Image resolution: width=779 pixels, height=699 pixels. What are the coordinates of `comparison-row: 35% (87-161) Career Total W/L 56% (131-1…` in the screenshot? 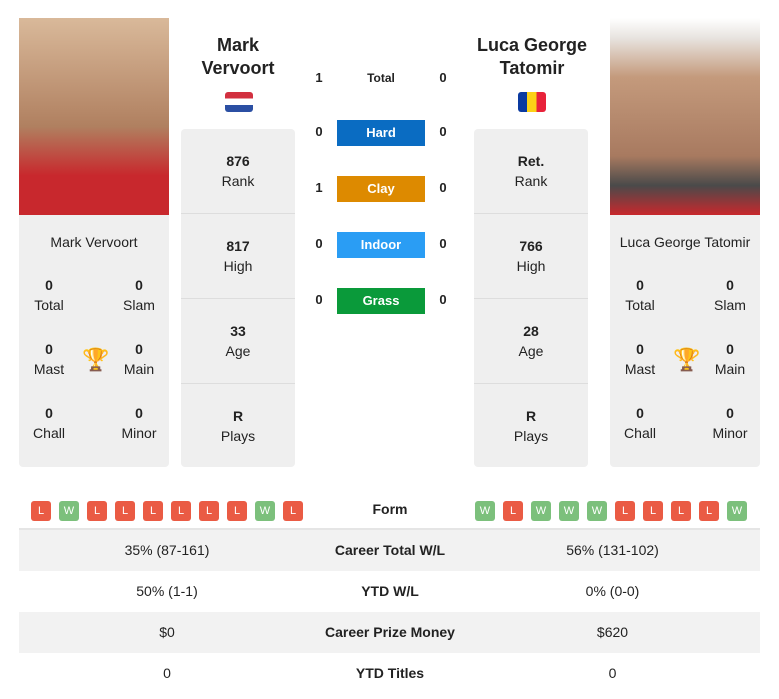 It's located at (389, 550).